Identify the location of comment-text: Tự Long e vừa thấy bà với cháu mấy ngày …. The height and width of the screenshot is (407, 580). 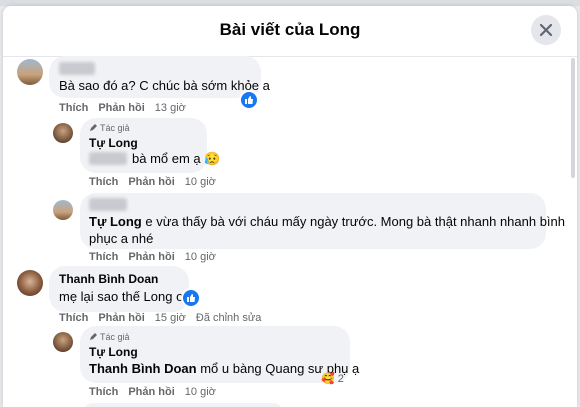
(327, 221).